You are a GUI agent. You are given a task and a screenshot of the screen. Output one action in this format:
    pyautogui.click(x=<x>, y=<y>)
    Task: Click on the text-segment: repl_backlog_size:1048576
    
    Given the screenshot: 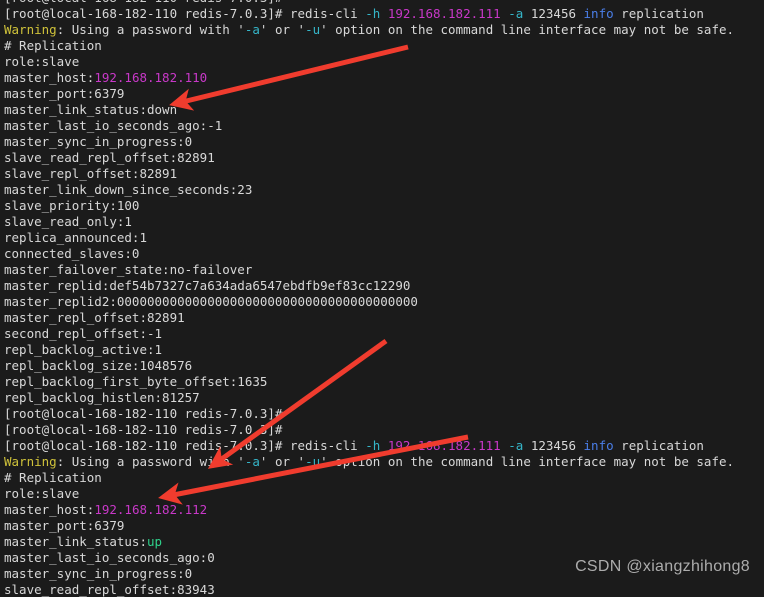 What is the action you would take?
    pyautogui.click(x=98, y=365)
    